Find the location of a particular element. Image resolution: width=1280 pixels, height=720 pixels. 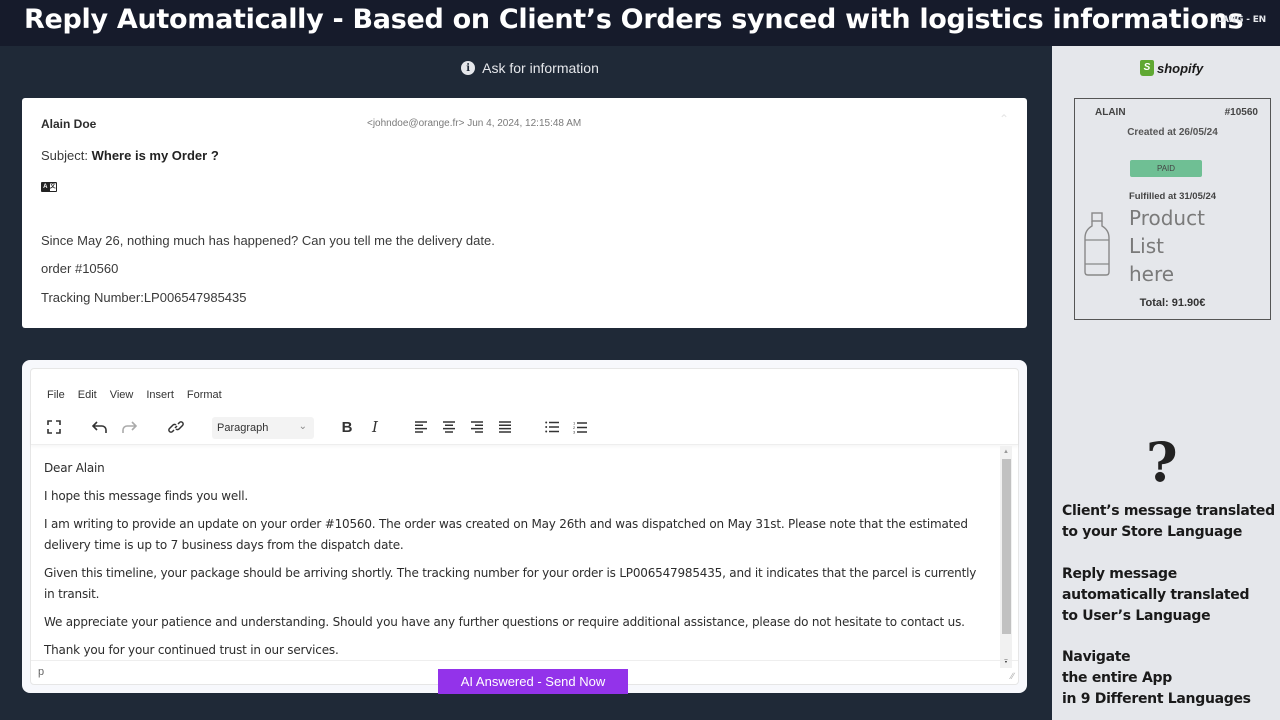

editor-statusbar: p ∕∕ AI Answered - Send Now is located at coordinates (524, 677).